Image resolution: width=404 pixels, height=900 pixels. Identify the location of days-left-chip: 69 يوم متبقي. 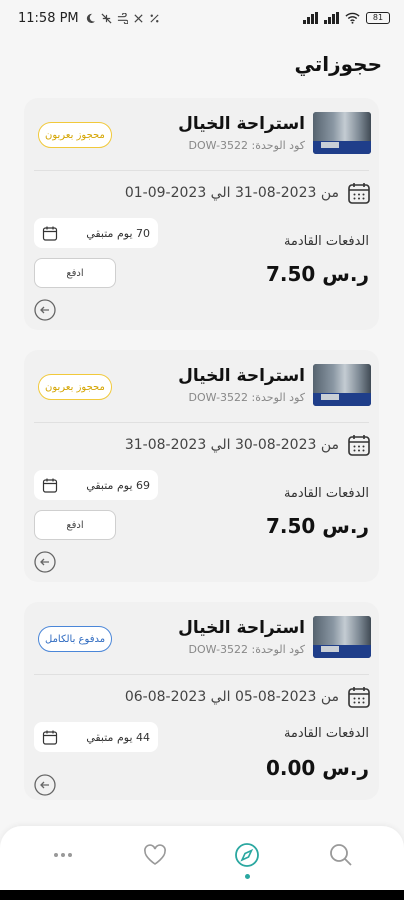
(96, 485).